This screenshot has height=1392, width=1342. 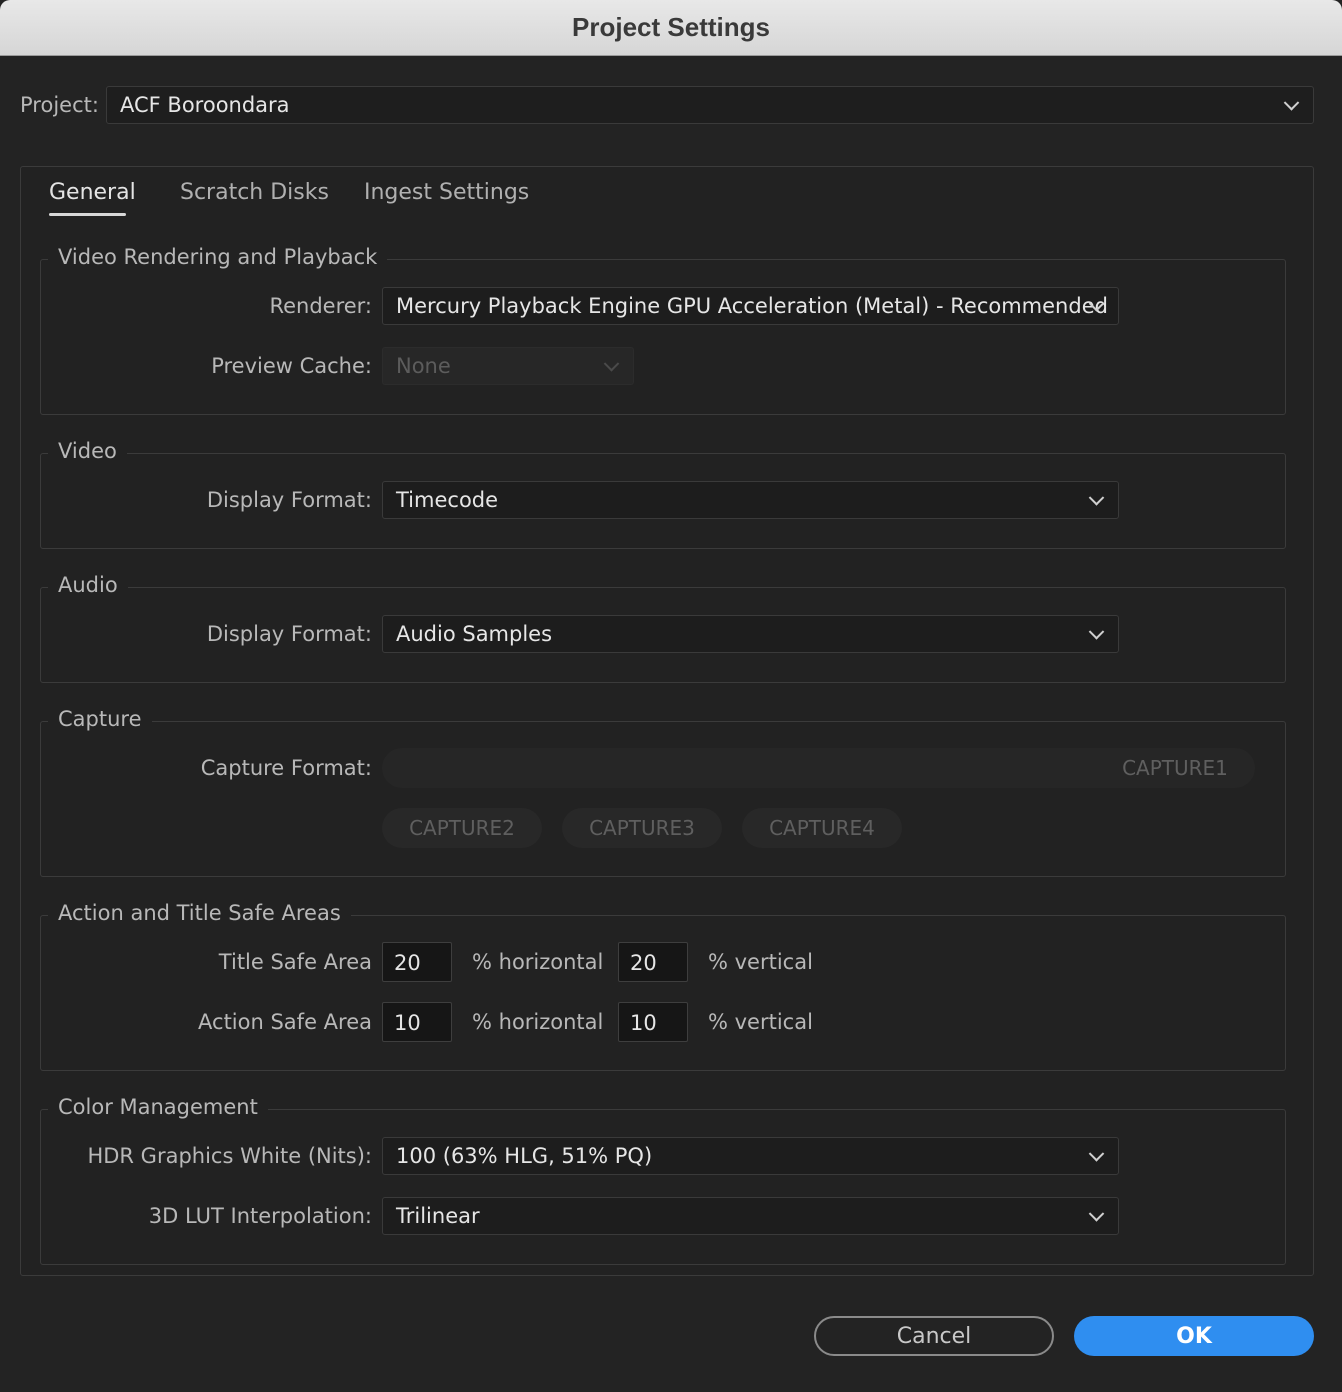 I want to click on video-display-format-select: Timecode, so click(x=750, y=500).